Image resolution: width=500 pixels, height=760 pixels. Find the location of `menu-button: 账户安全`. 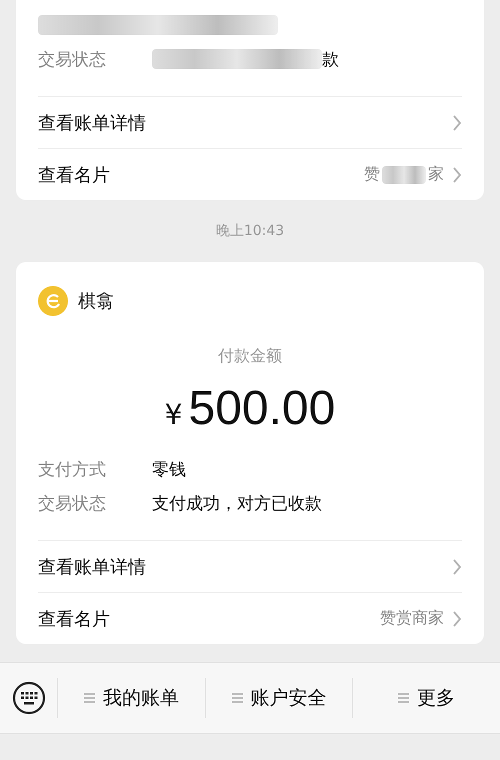

menu-button: 账户安全 is located at coordinates (280, 698).